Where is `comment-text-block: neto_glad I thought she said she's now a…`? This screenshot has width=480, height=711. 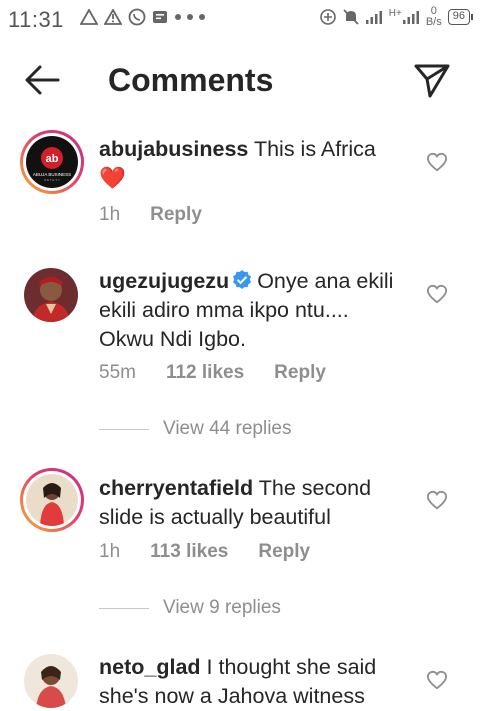 comment-text-block: neto_glad I thought she said she's now a… is located at coordinates (254, 682).